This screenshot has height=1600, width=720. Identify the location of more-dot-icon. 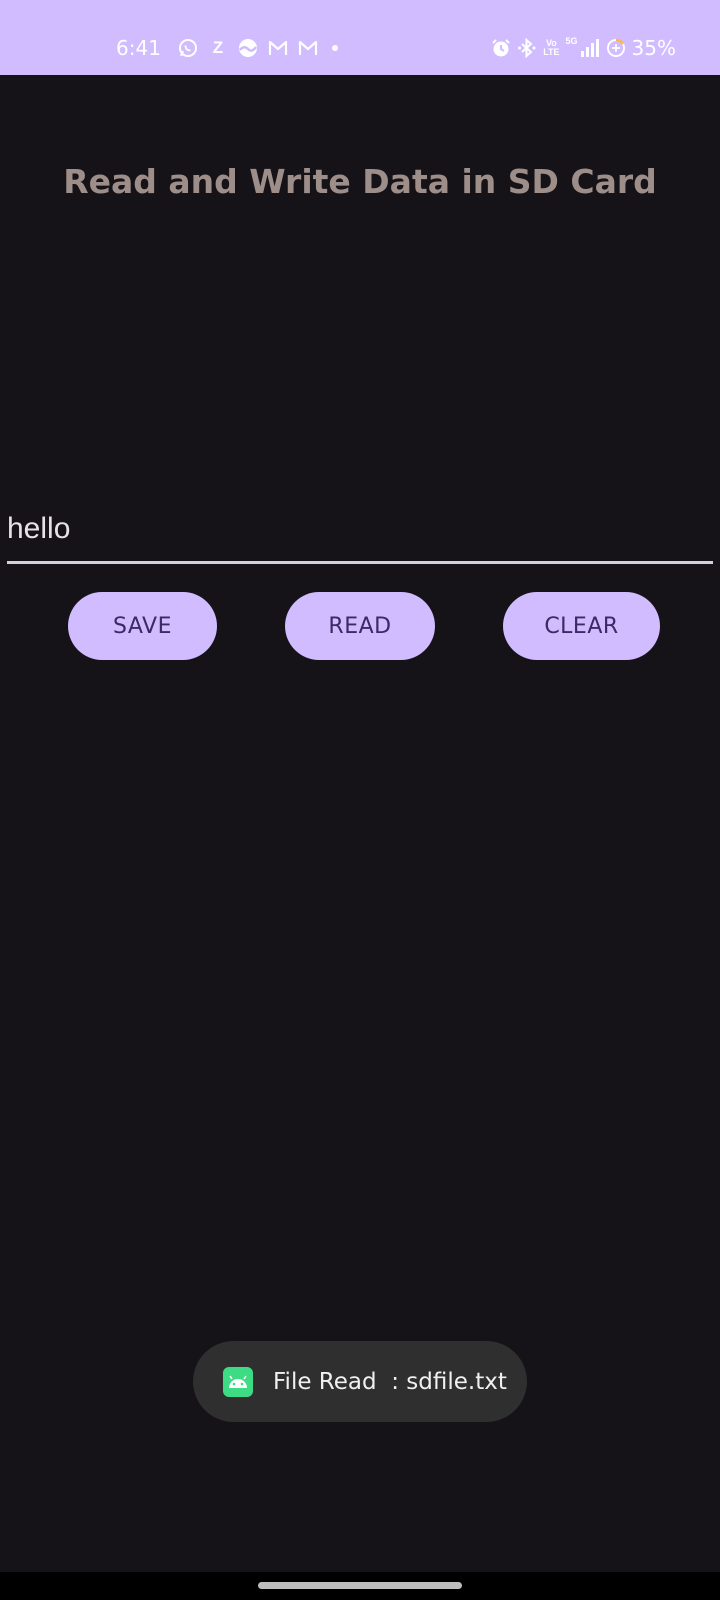
(335, 48).